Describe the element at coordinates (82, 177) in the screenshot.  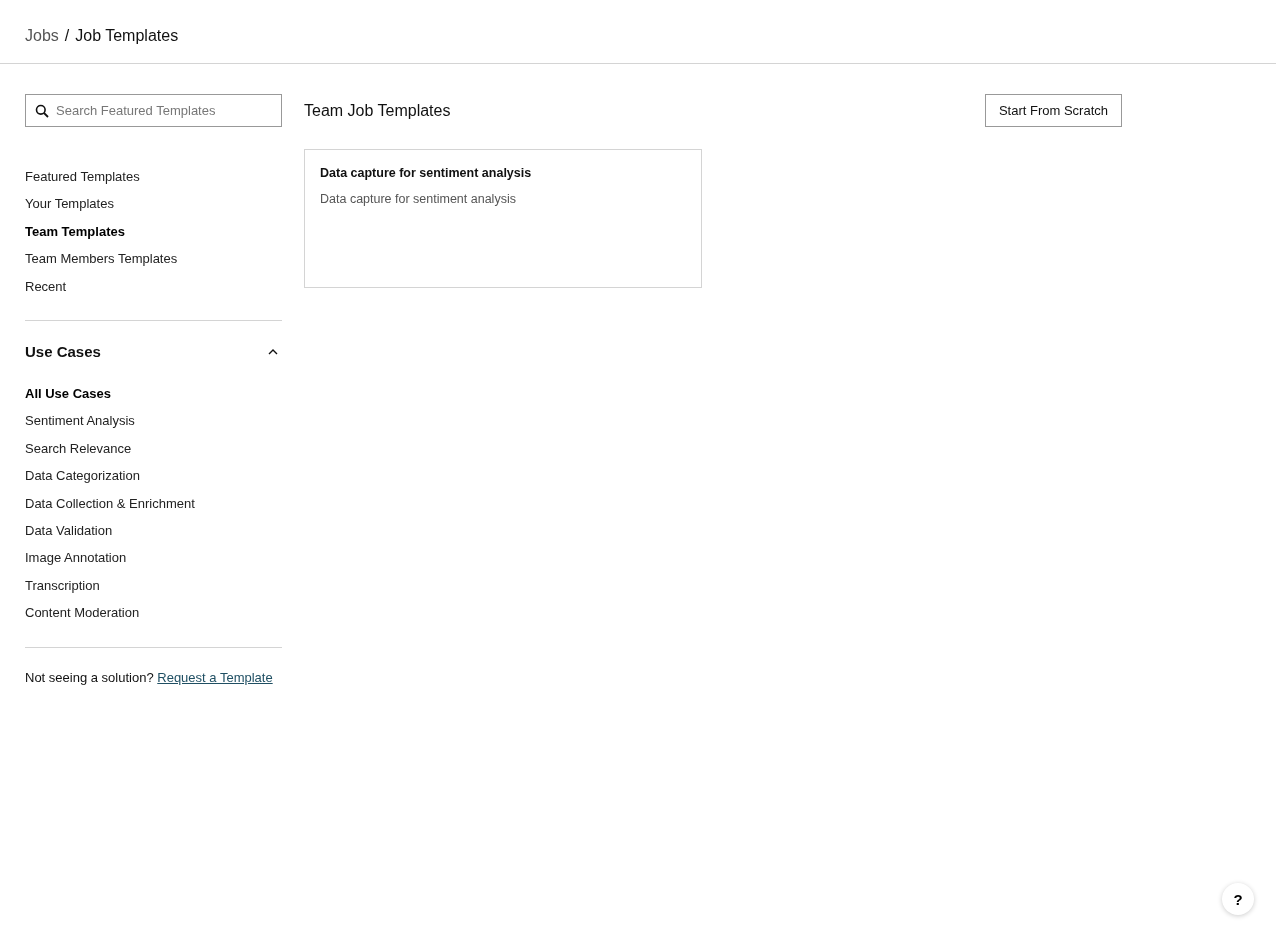
I see `sidebar-item: Featured Templates` at that location.